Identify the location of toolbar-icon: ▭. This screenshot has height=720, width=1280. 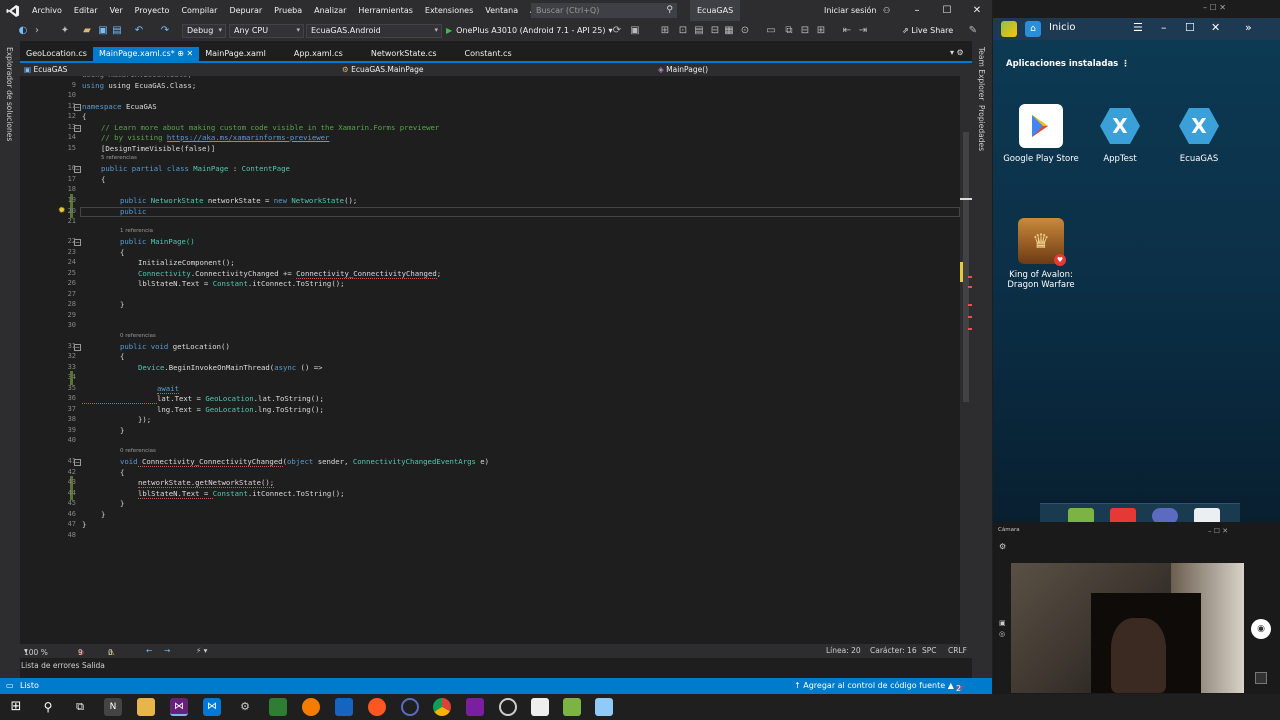
(771, 31).